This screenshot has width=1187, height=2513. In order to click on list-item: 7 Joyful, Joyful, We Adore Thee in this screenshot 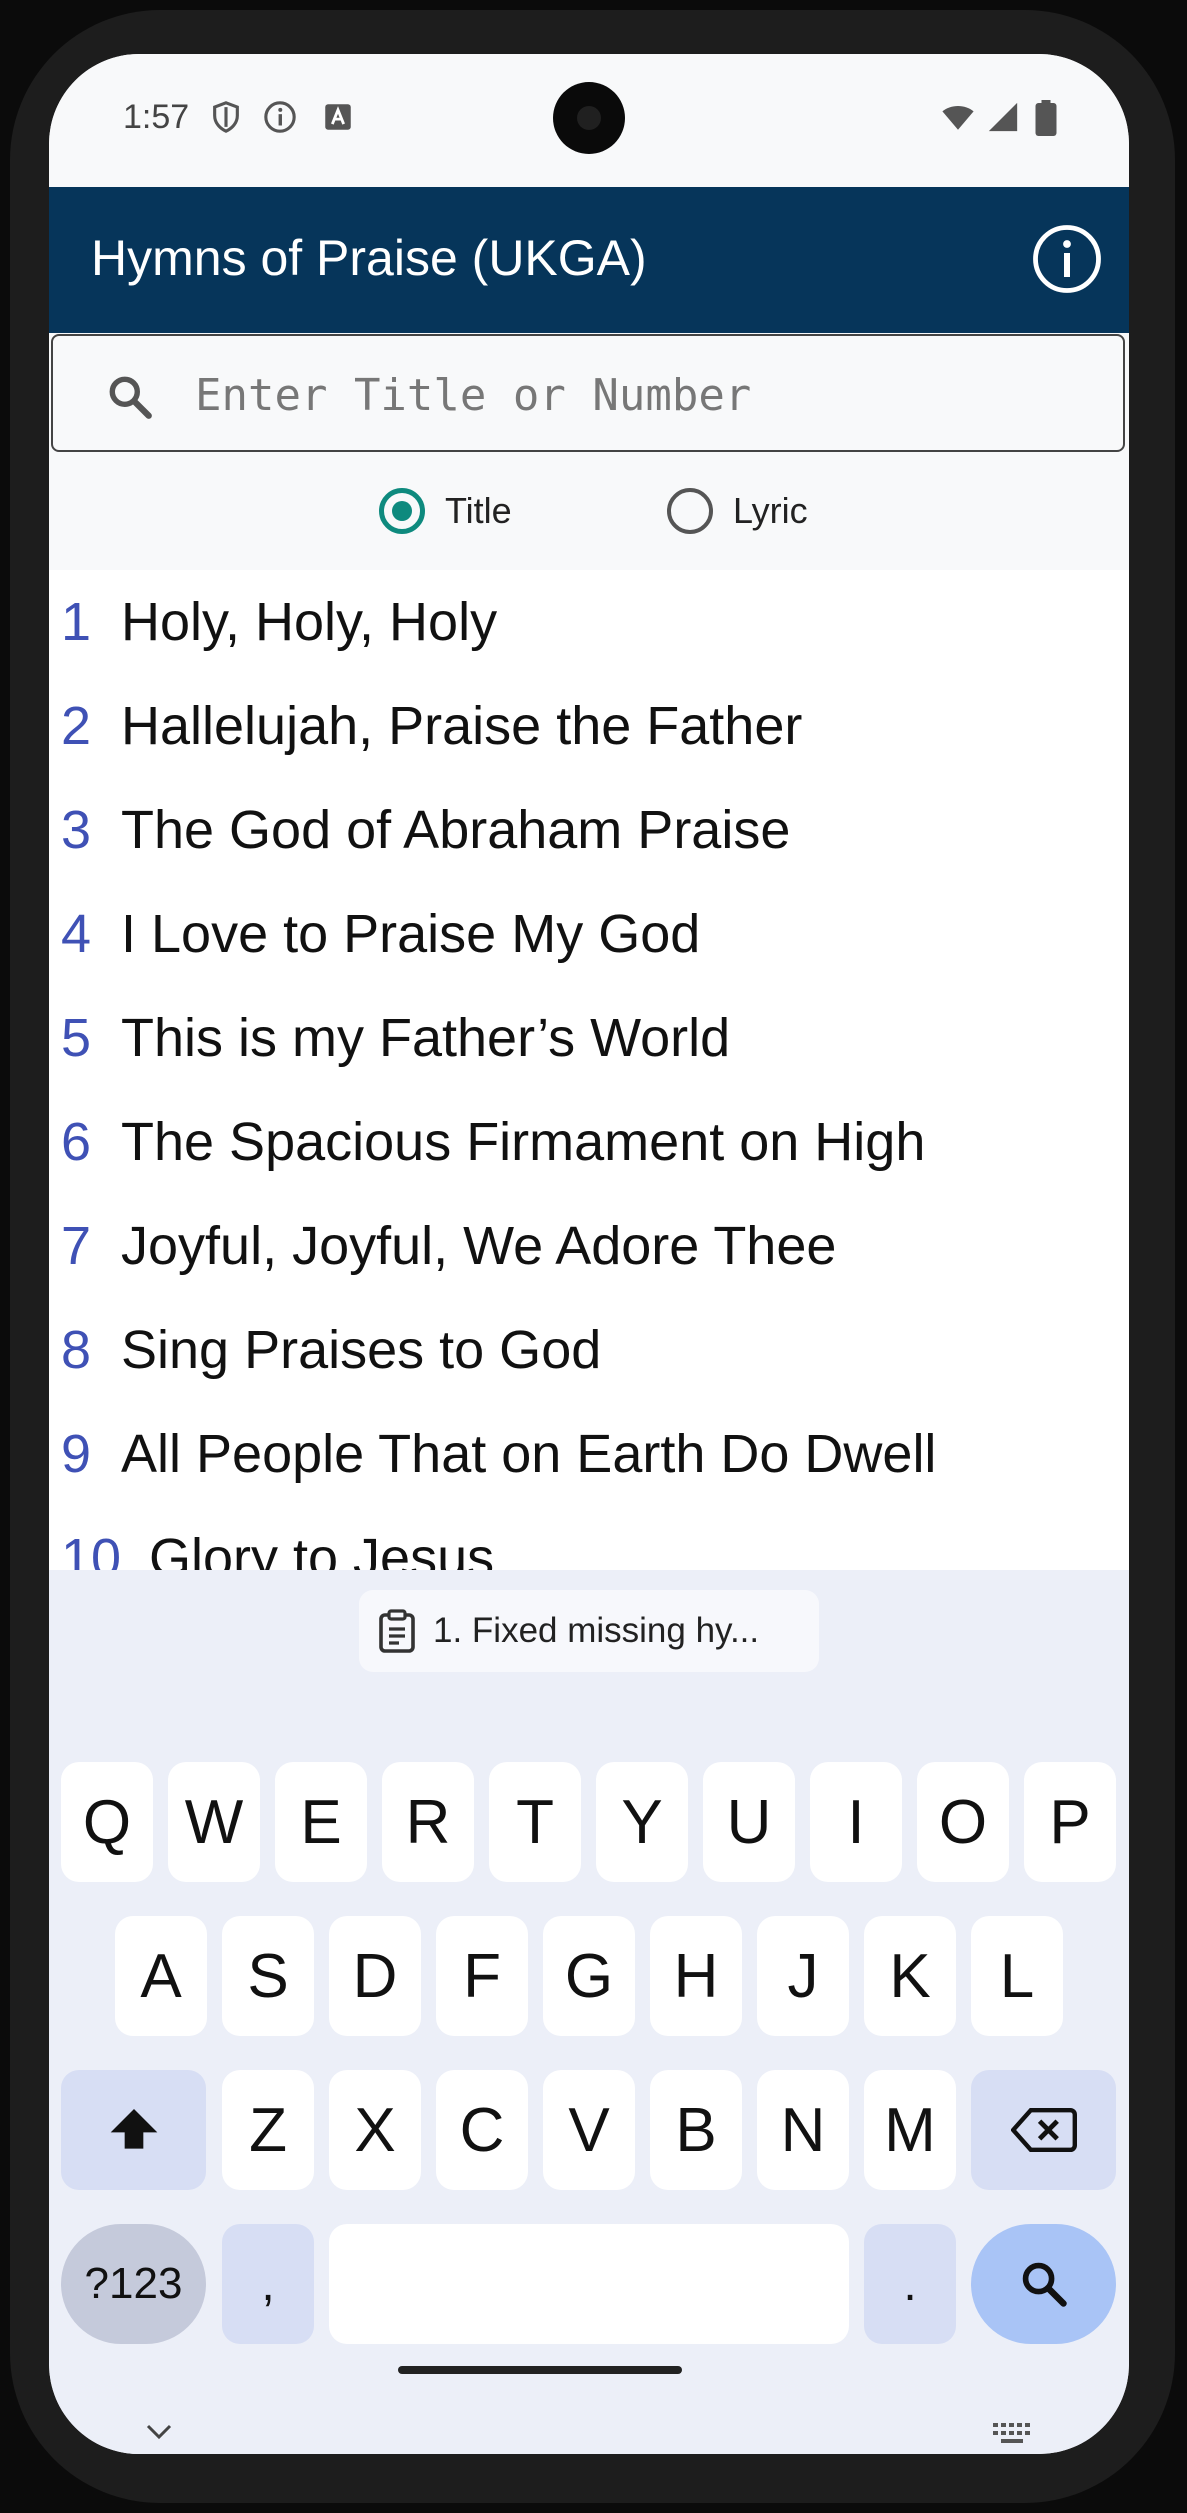, I will do `click(589, 1246)`.